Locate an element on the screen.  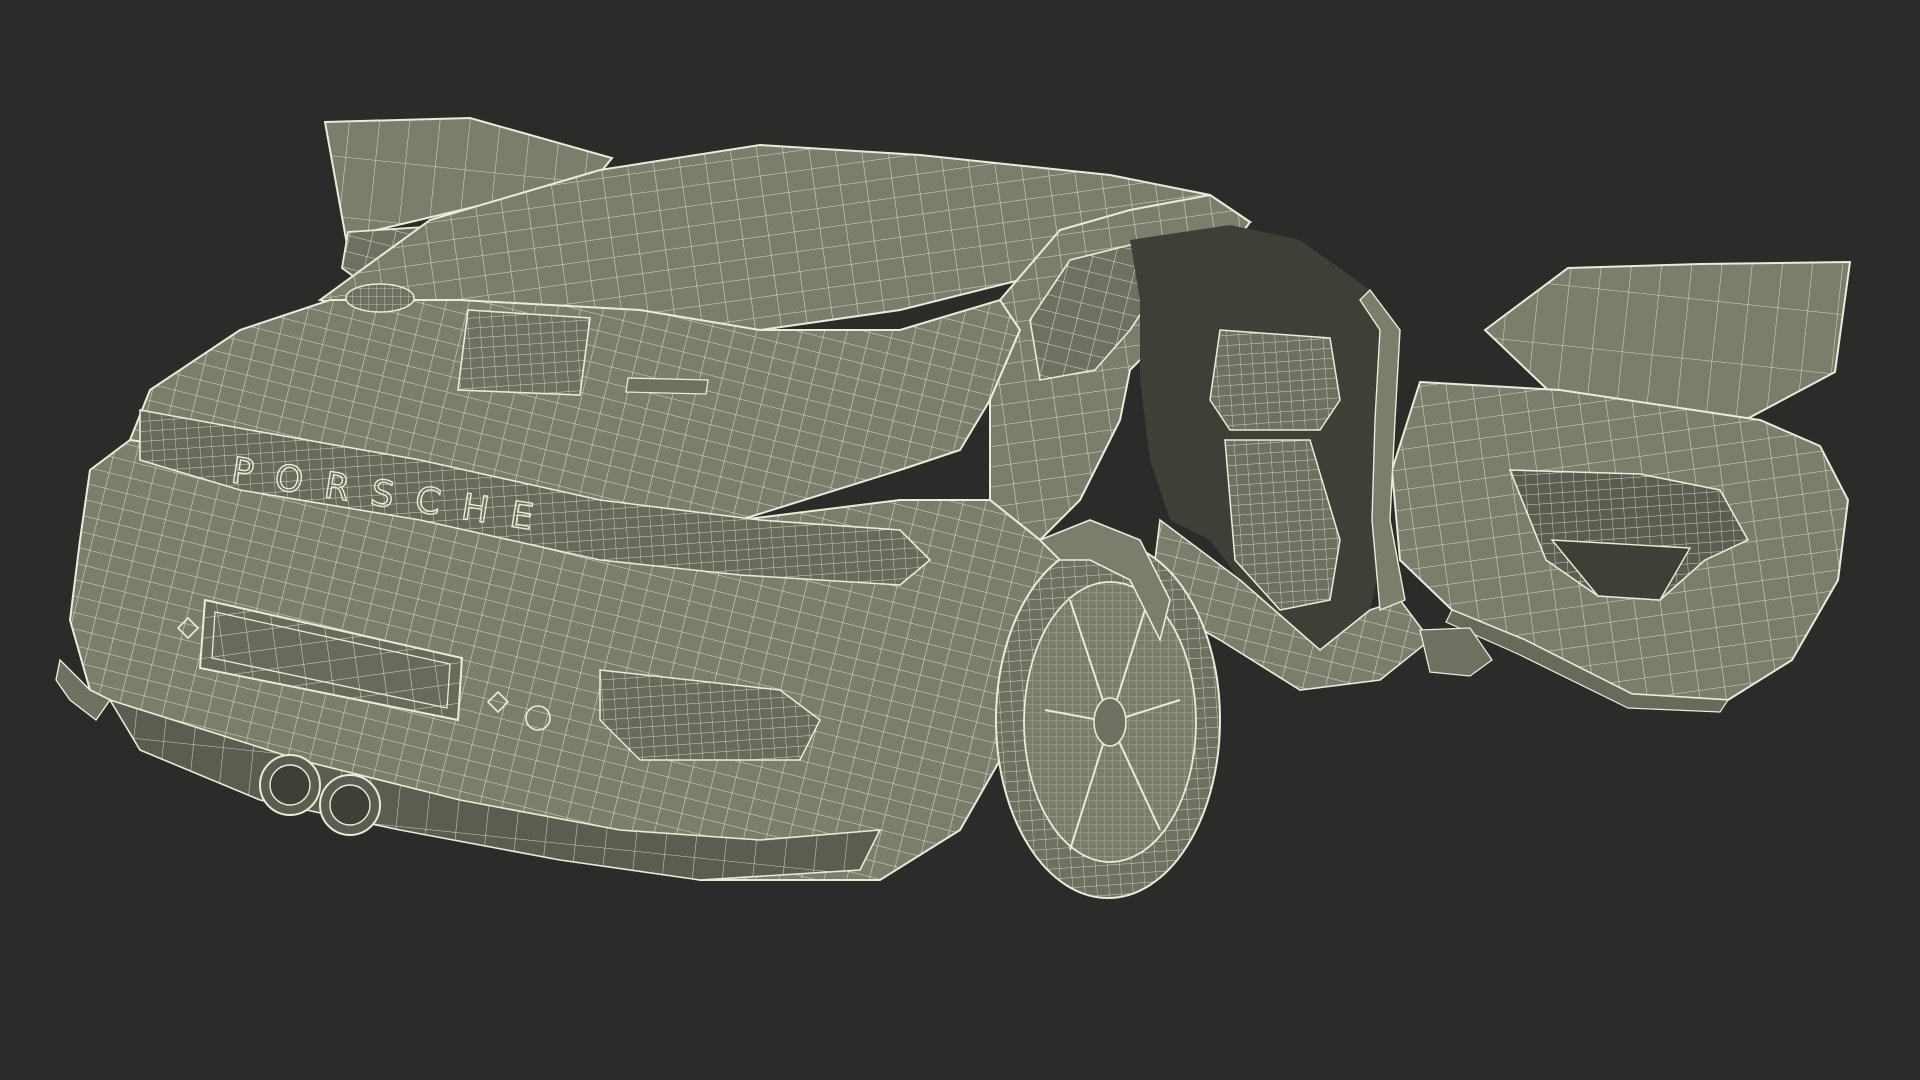
model-badge is located at coordinates (667, 386).